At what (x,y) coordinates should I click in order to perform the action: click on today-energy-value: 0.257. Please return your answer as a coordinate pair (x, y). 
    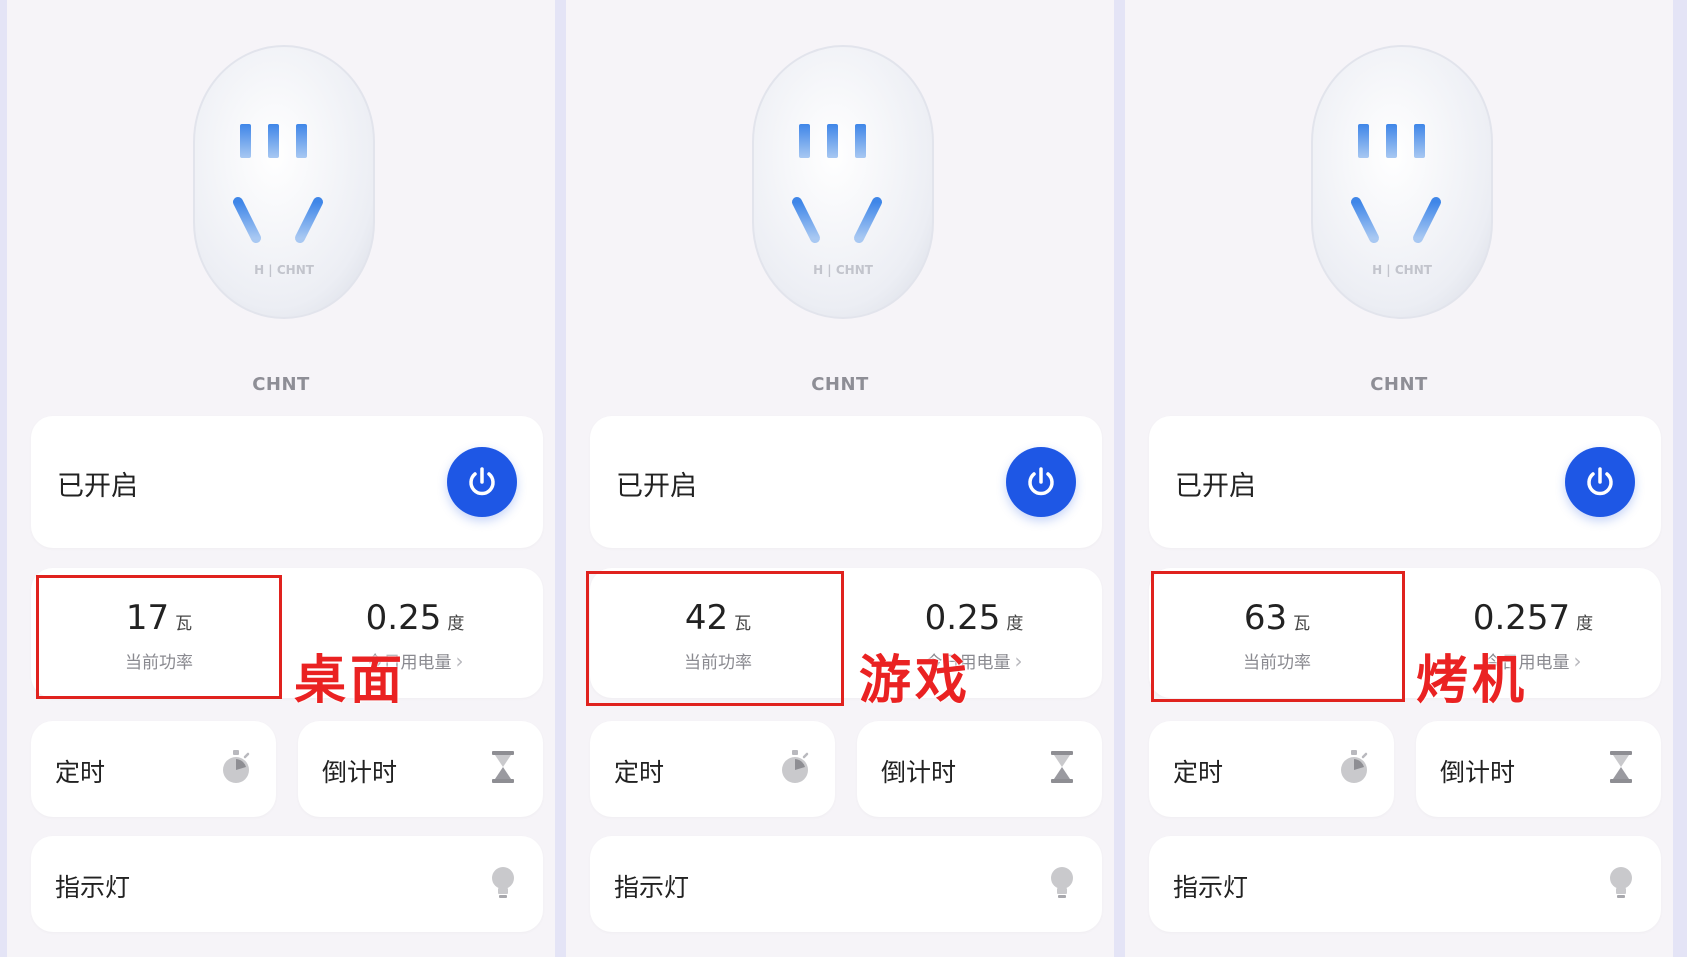
    Looking at the image, I should click on (1521, 618).